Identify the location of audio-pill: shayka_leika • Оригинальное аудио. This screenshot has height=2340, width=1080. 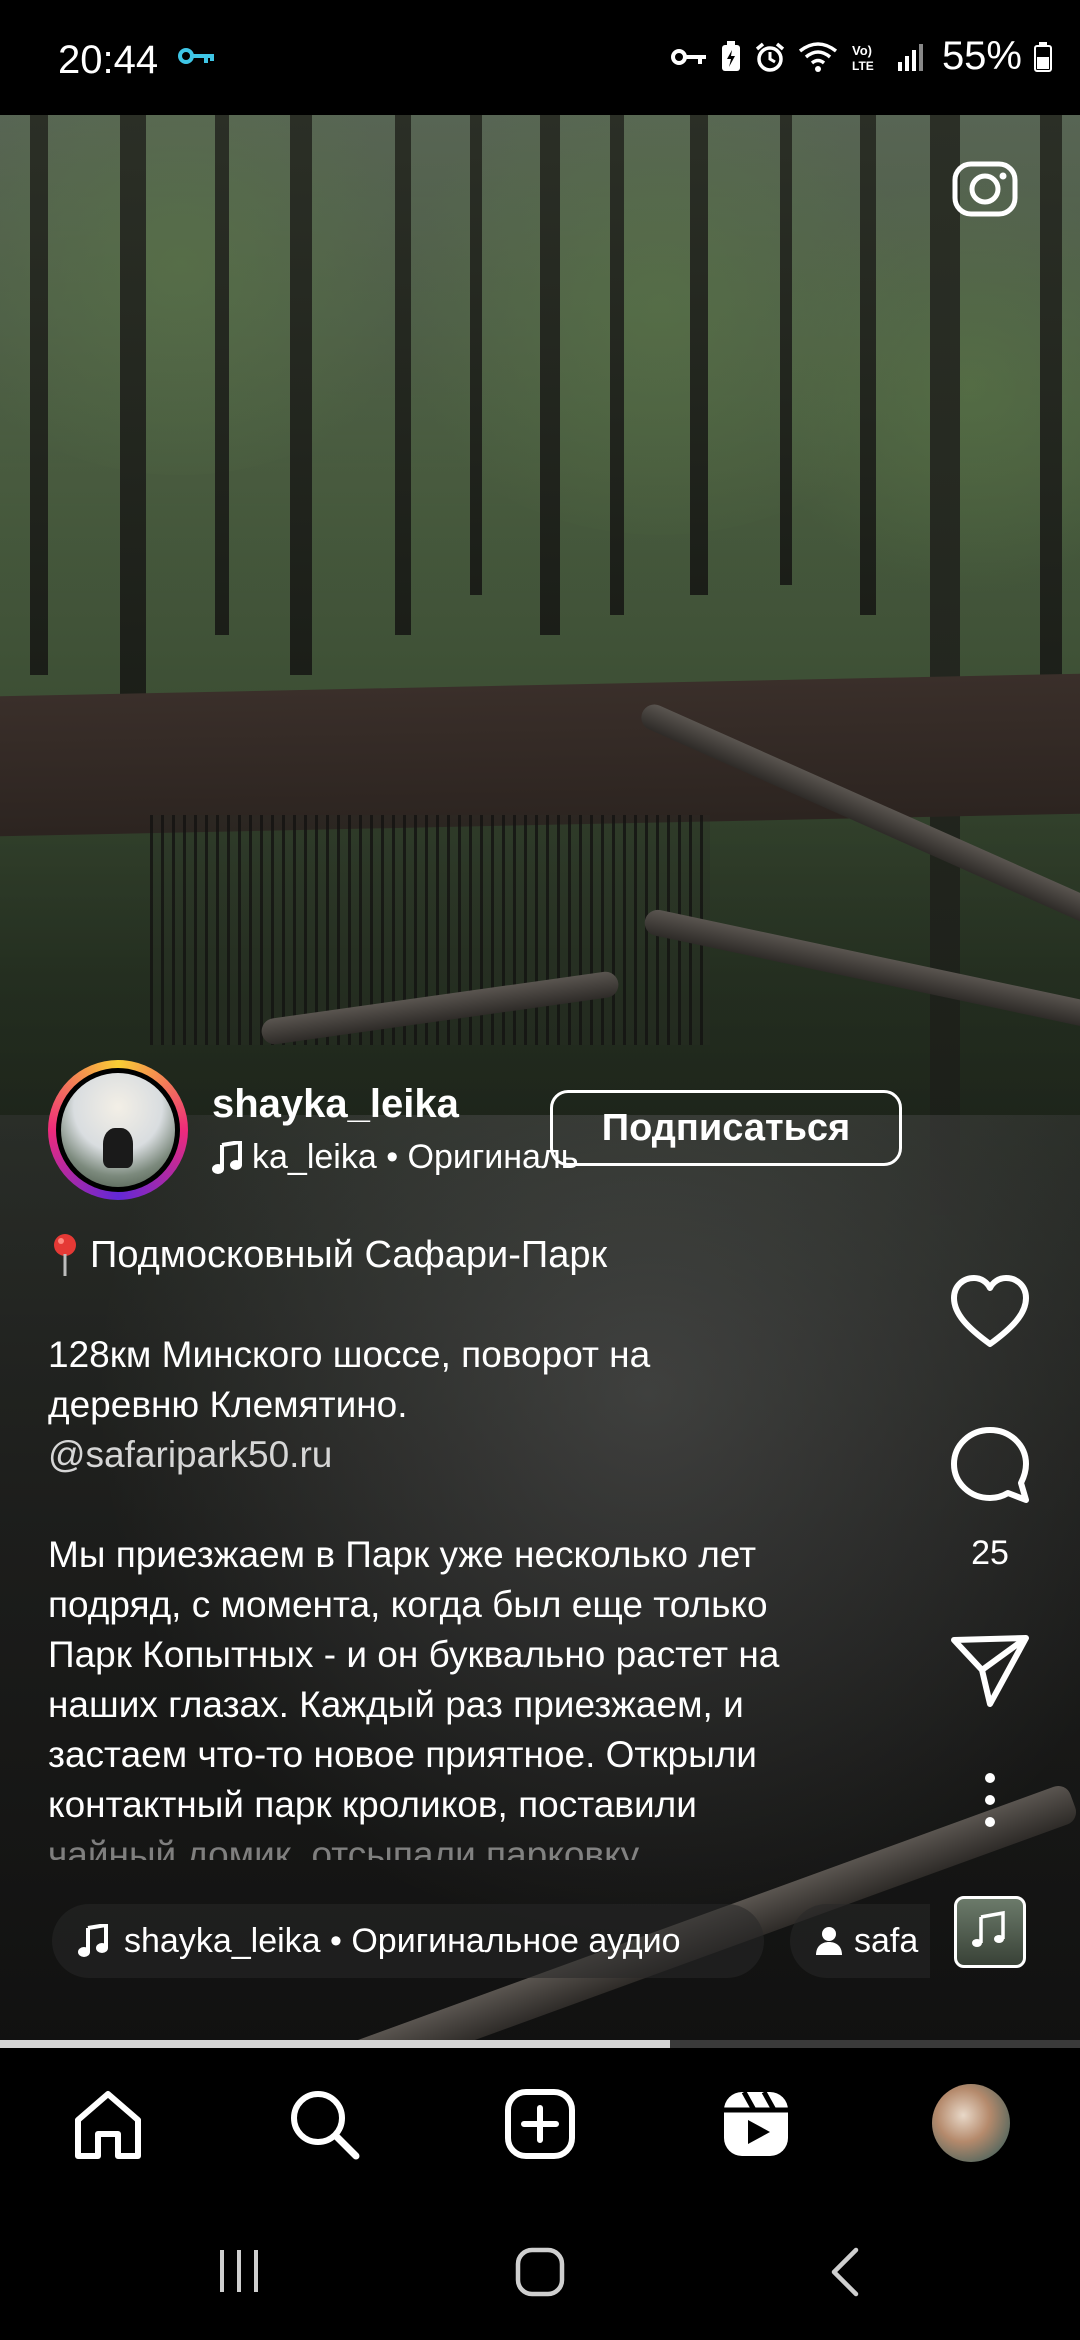
(408, 1941).